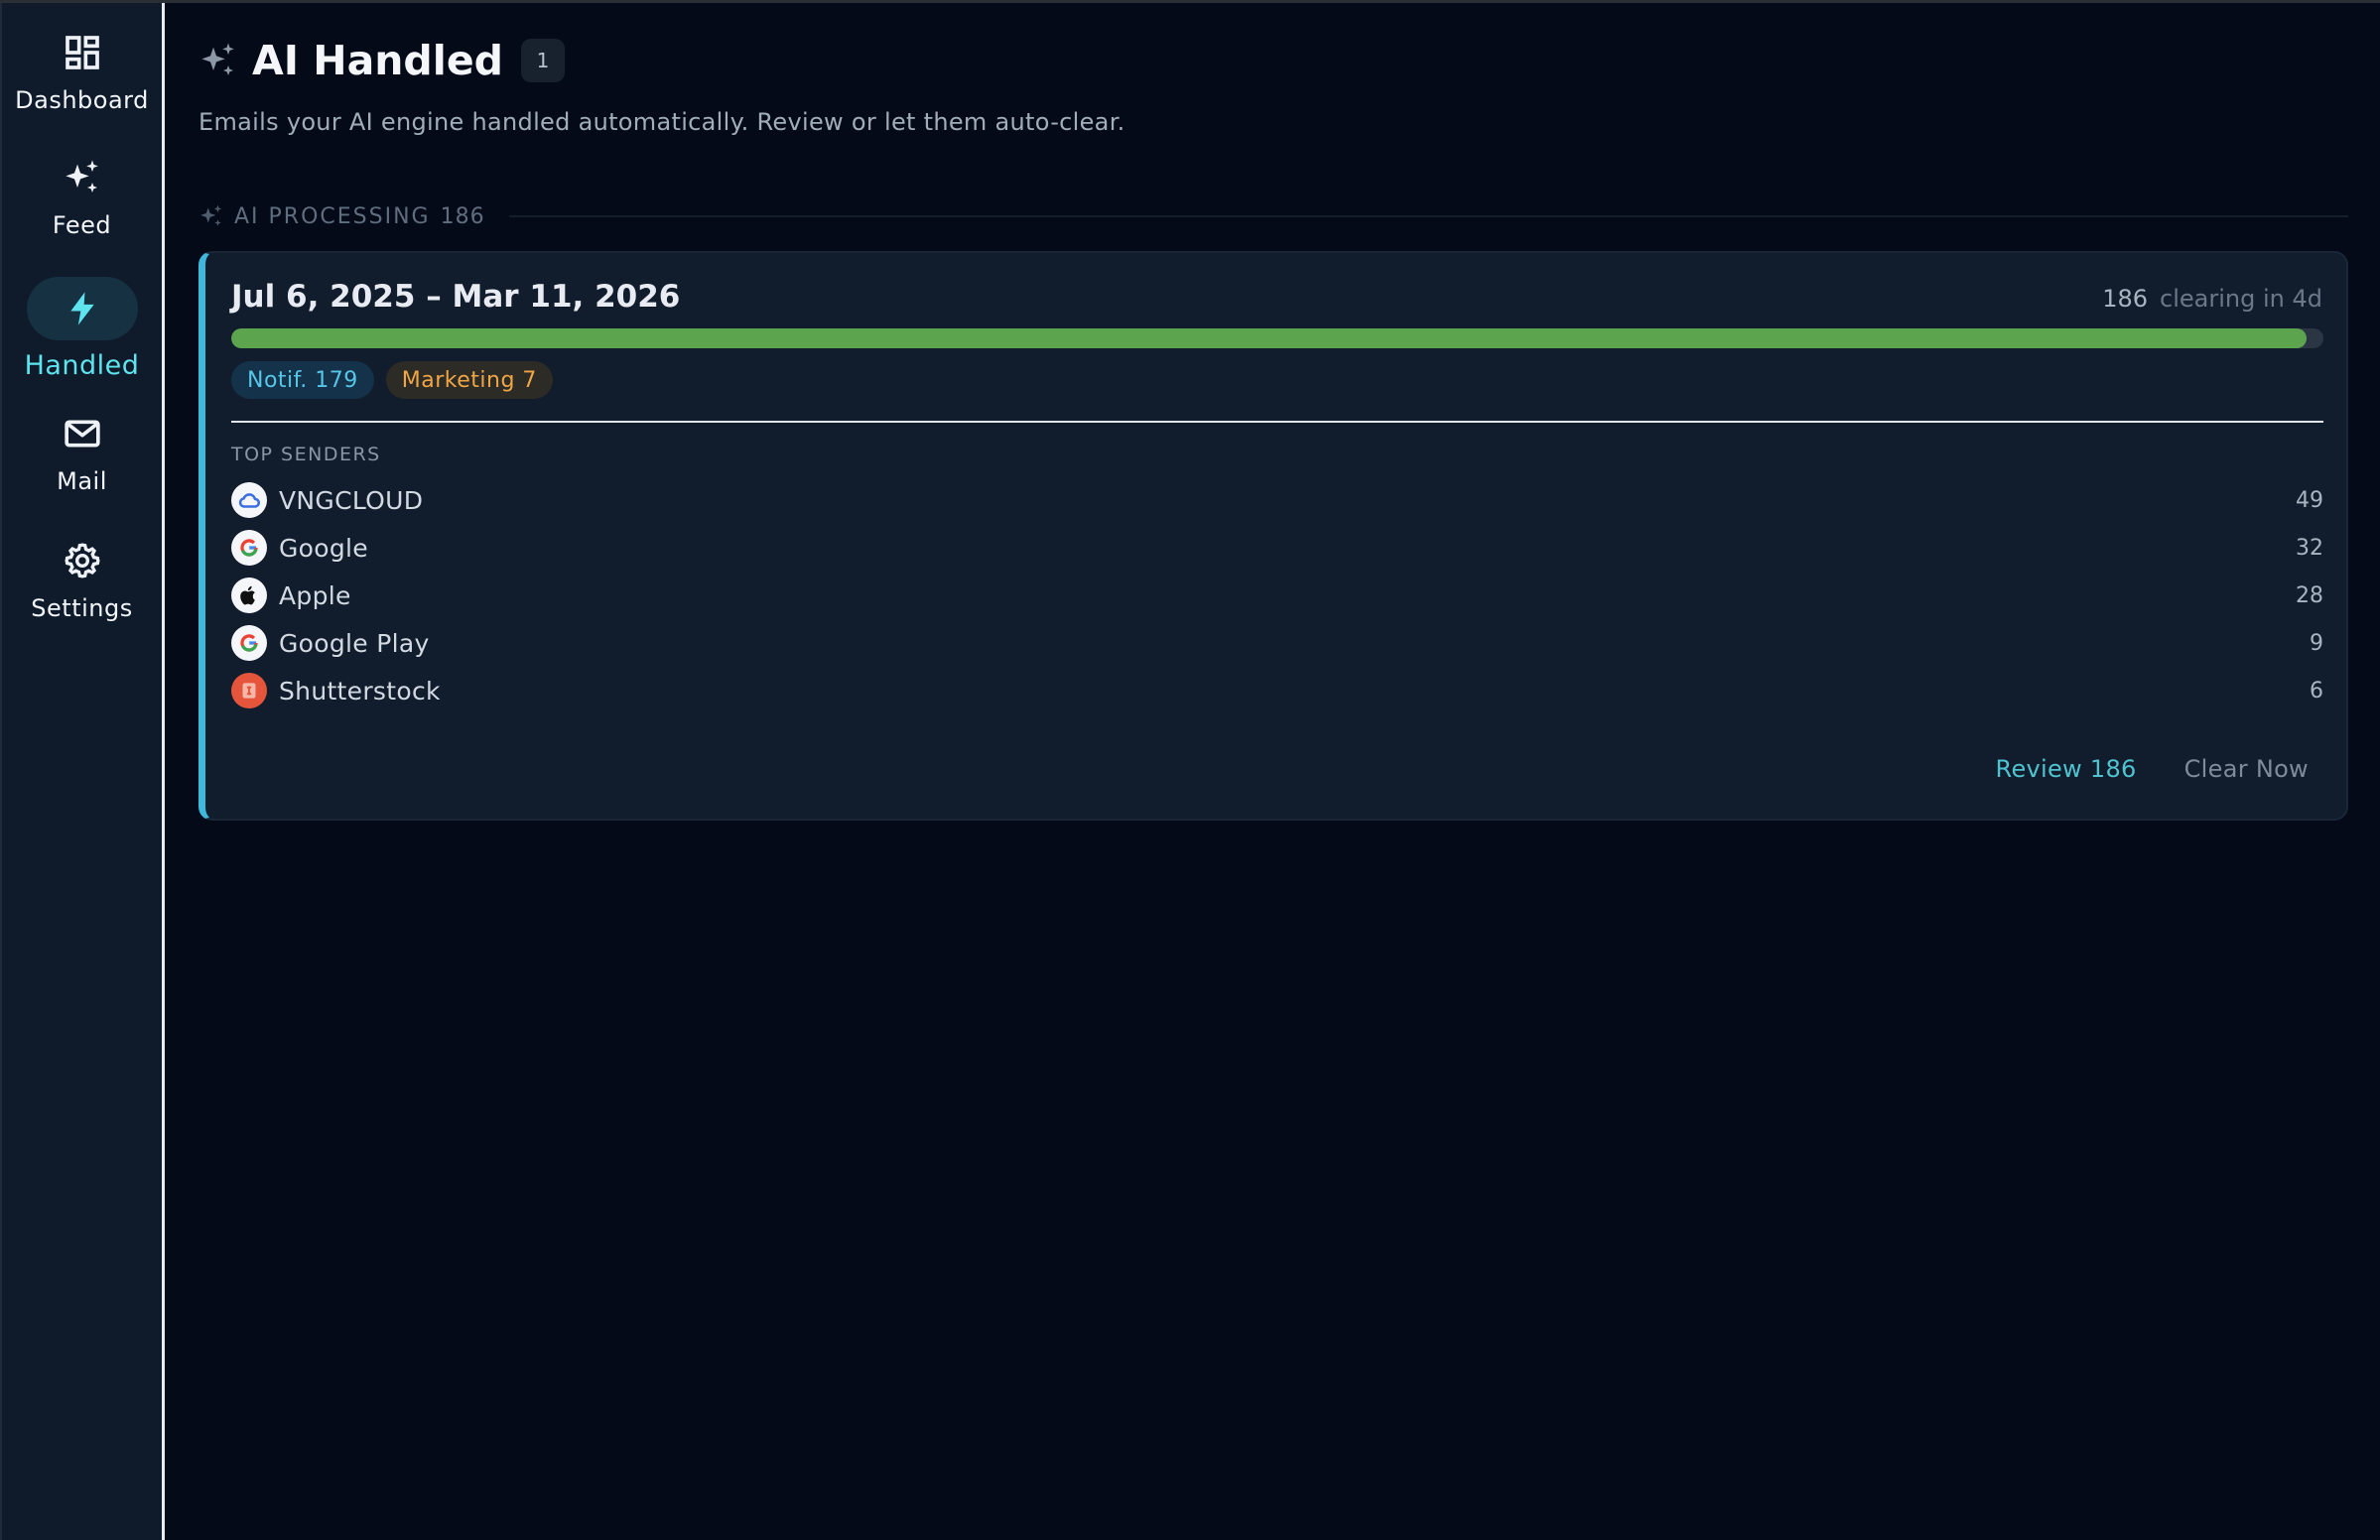  Describe the element at coordinates (2152, 769) in the screenshot. I see `card-actions: Review 186 Clear Now` at that location.